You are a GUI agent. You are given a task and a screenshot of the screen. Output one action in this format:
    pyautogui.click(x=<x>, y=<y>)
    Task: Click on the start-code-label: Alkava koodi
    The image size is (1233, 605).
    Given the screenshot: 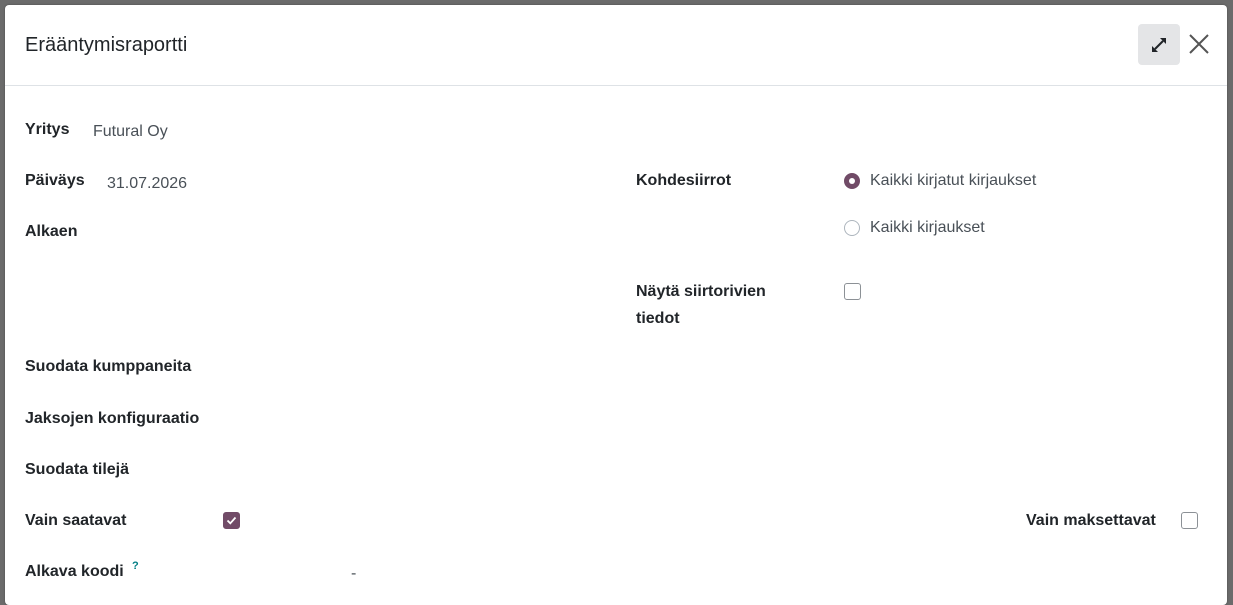 What is the action you would take?
    pyautogui.click(x=74, y=571)
    